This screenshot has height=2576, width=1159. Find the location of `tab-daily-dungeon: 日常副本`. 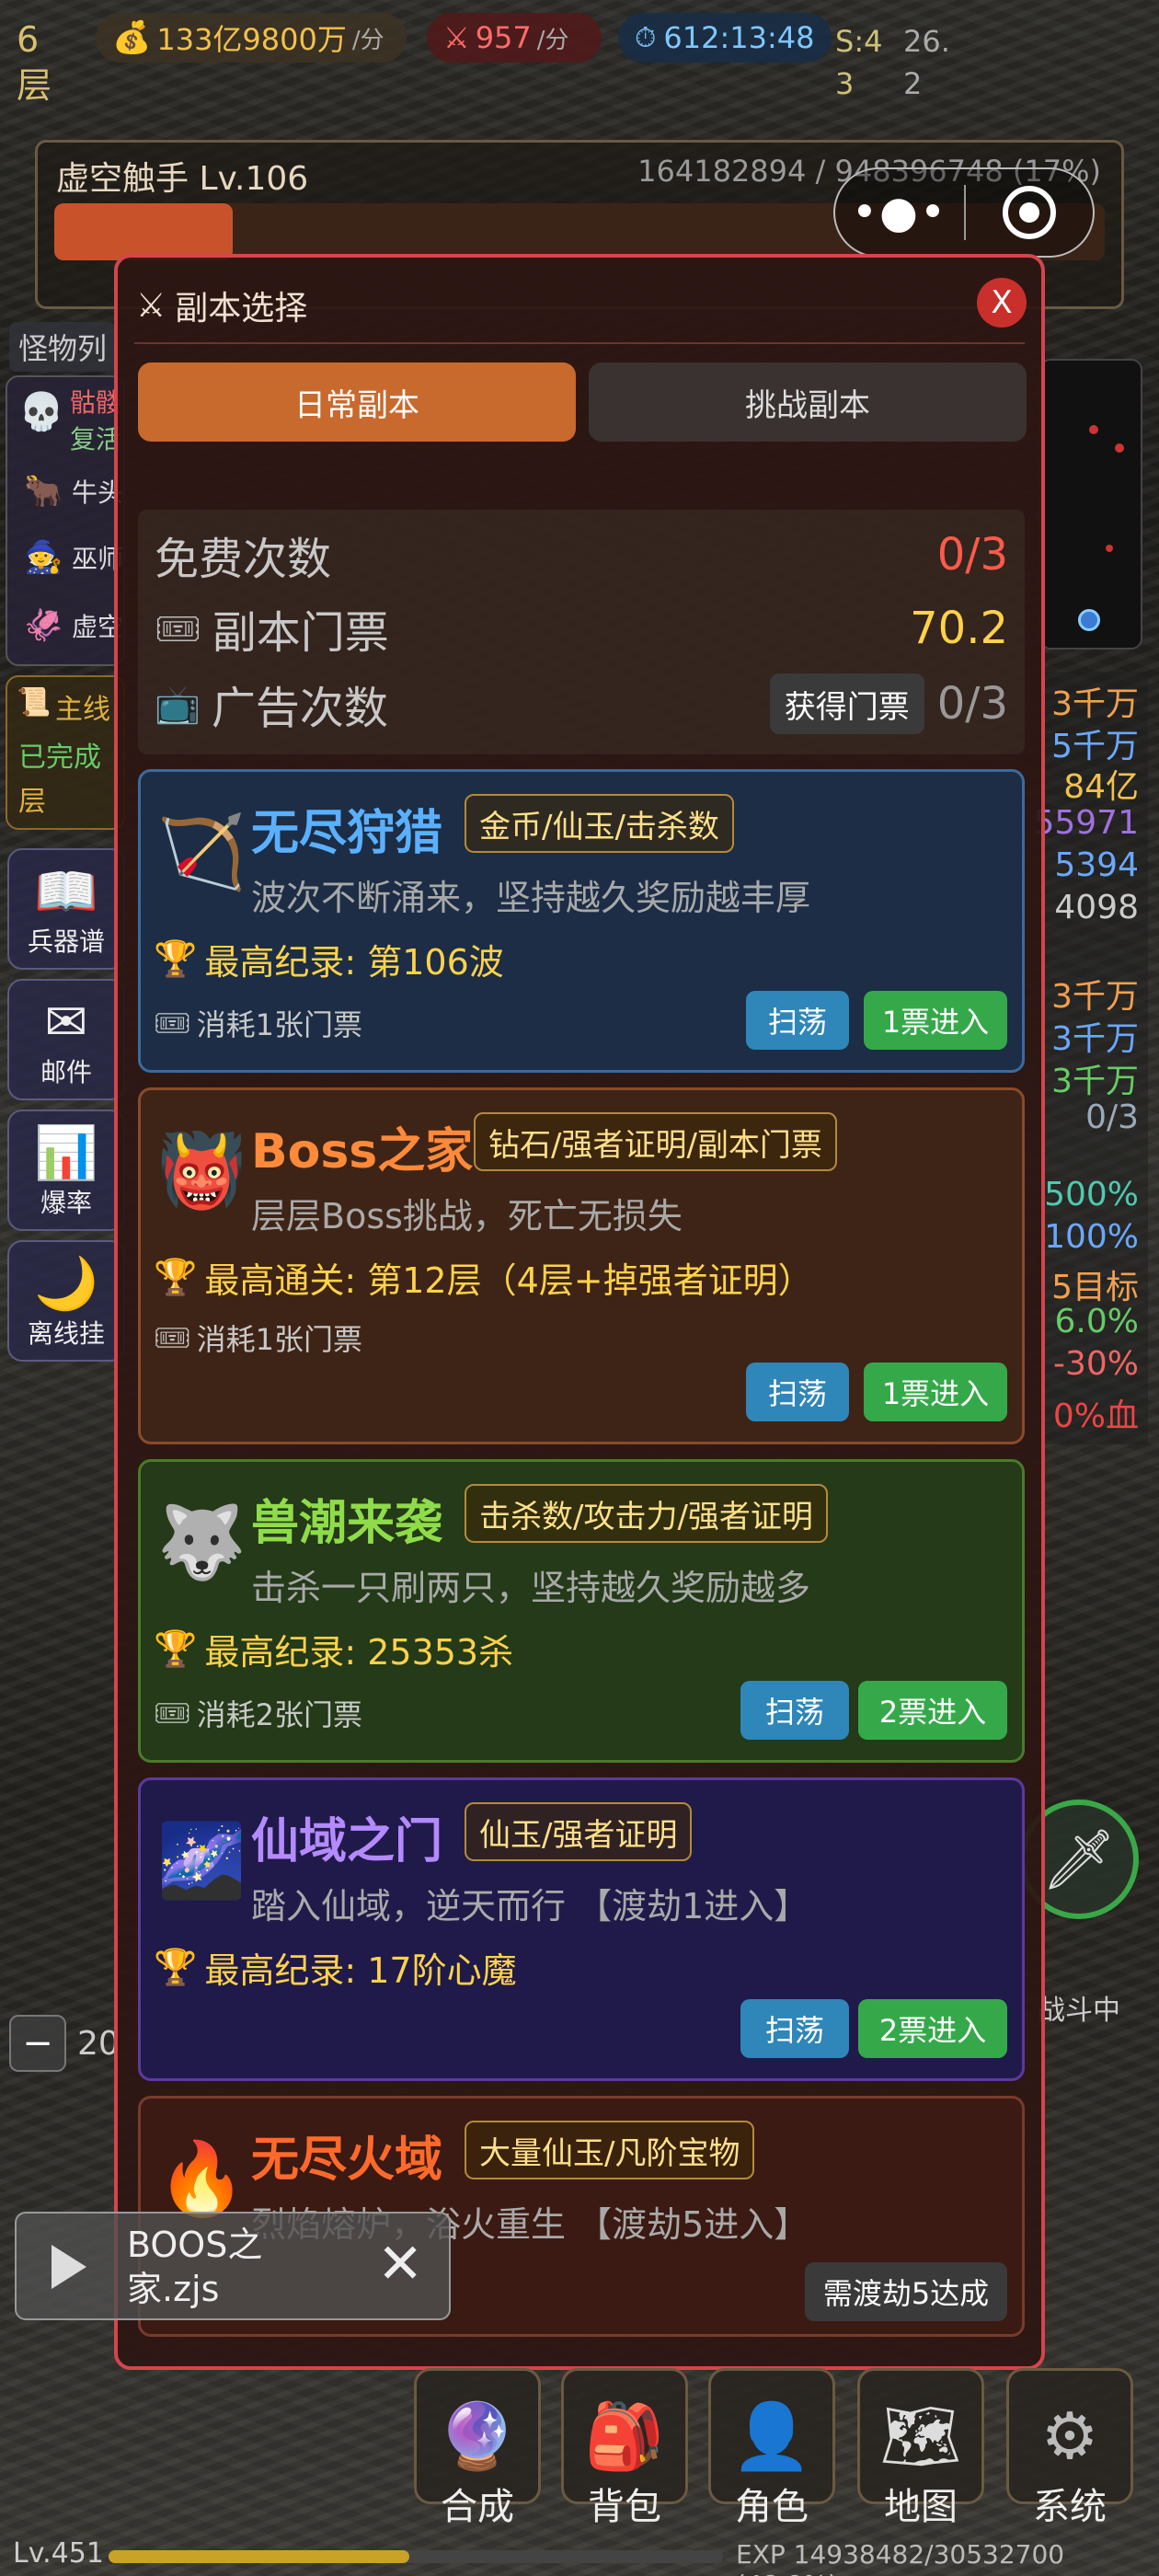

tab-daily-dungeon: 日常副本 is located at coordinates (357, 402).